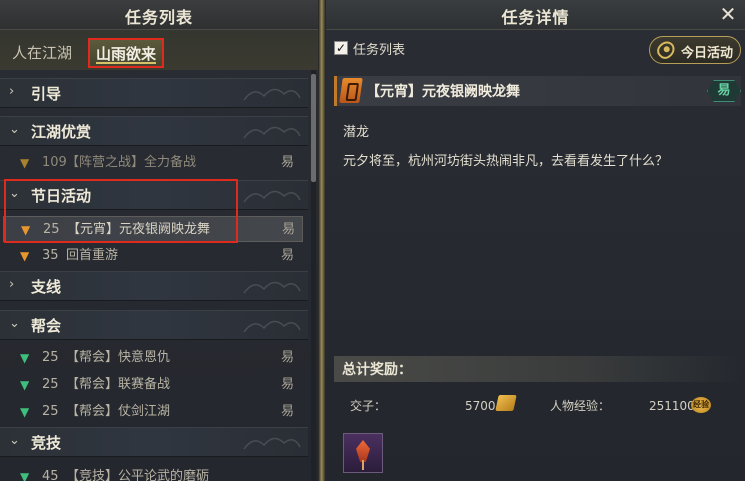 Image resolution: width=745 pixels, height=481 pixels. I want to click on category-zhixian: › 支线, so click(154, 286).